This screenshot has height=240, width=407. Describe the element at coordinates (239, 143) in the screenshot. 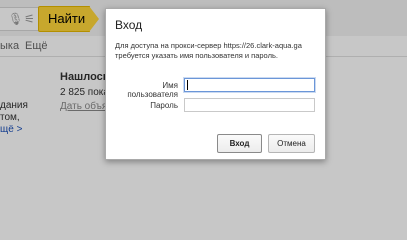

I see `login-button: Вход` at that location.